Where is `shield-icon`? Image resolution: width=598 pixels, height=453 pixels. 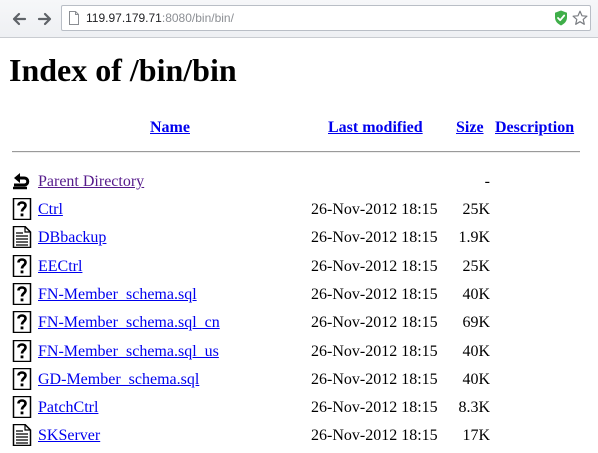
shield-icon is located at coordinates (561, 18).